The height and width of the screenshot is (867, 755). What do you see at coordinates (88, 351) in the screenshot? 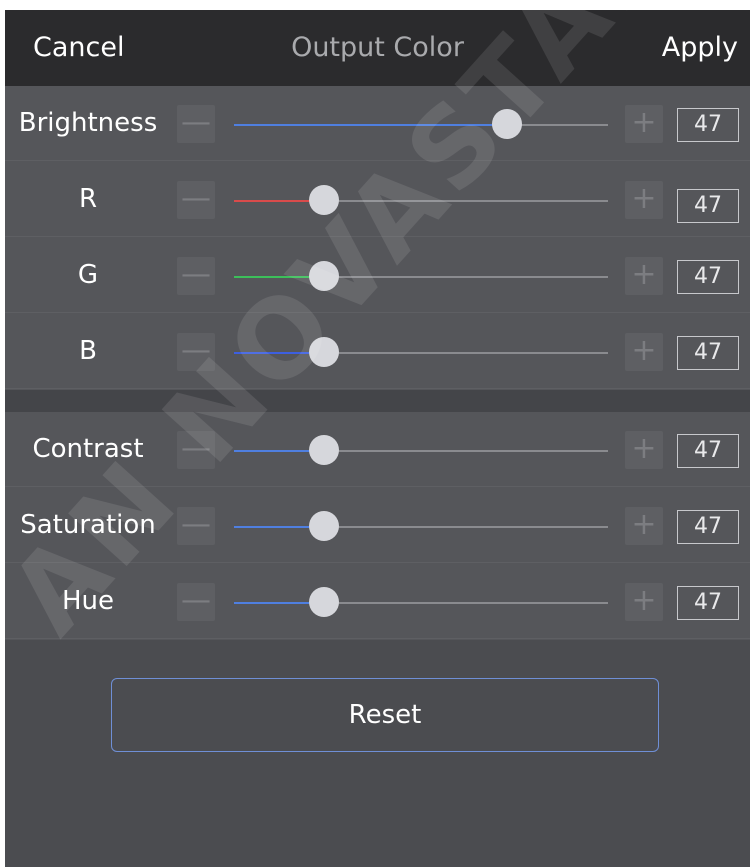
I see `slider-label: B` at bounding box center [88, 351].